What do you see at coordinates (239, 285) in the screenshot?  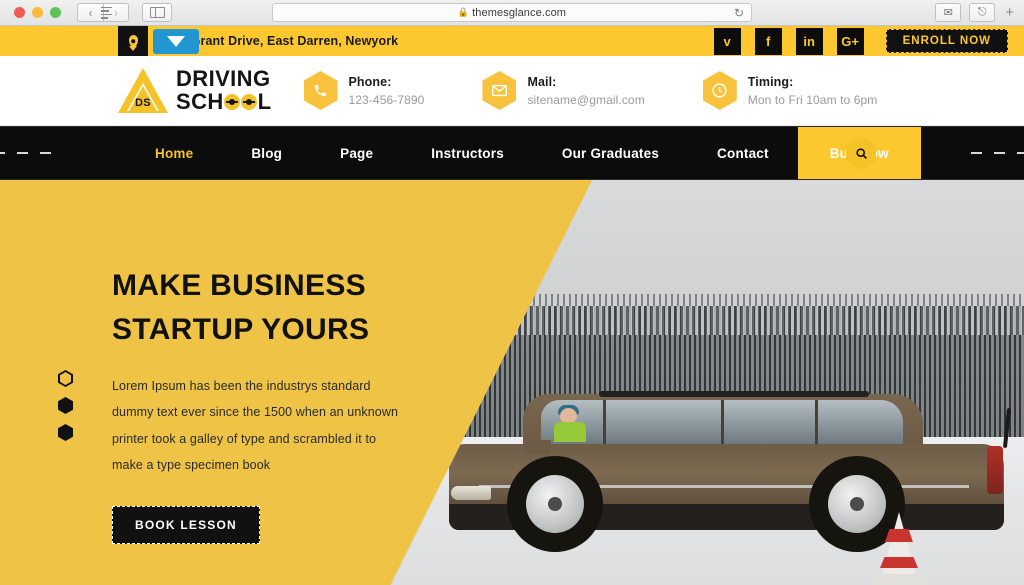 I see `hero-title-line-1: MAKE BUSINESS` at bounding box center [239, 285].